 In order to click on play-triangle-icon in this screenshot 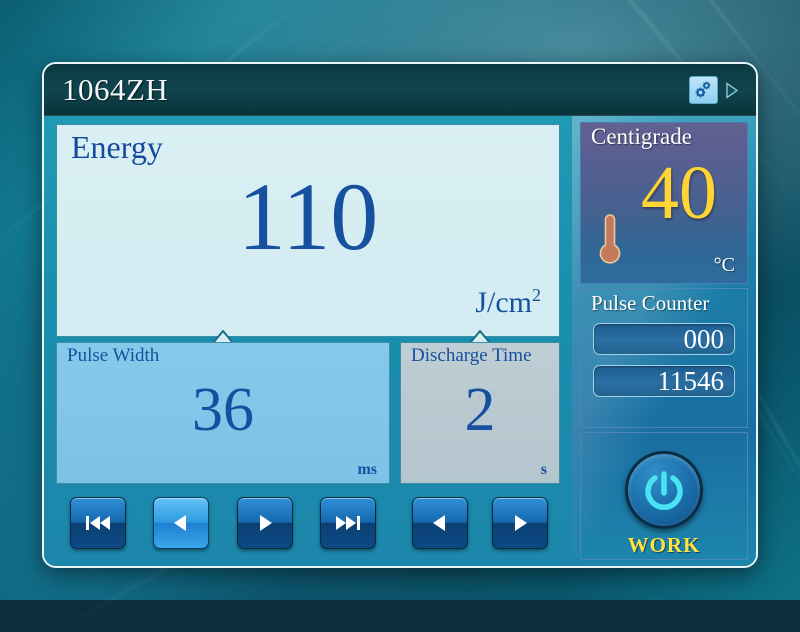, I will do `click(732, 90)`.